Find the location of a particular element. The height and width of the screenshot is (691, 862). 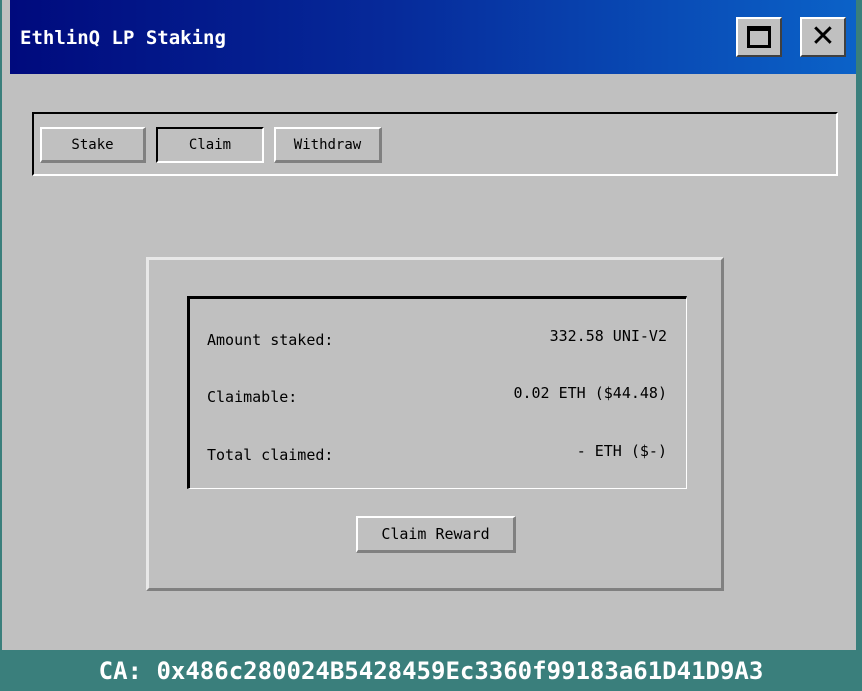

claimable-label: Claimable: is located at coordinates (252, 397).